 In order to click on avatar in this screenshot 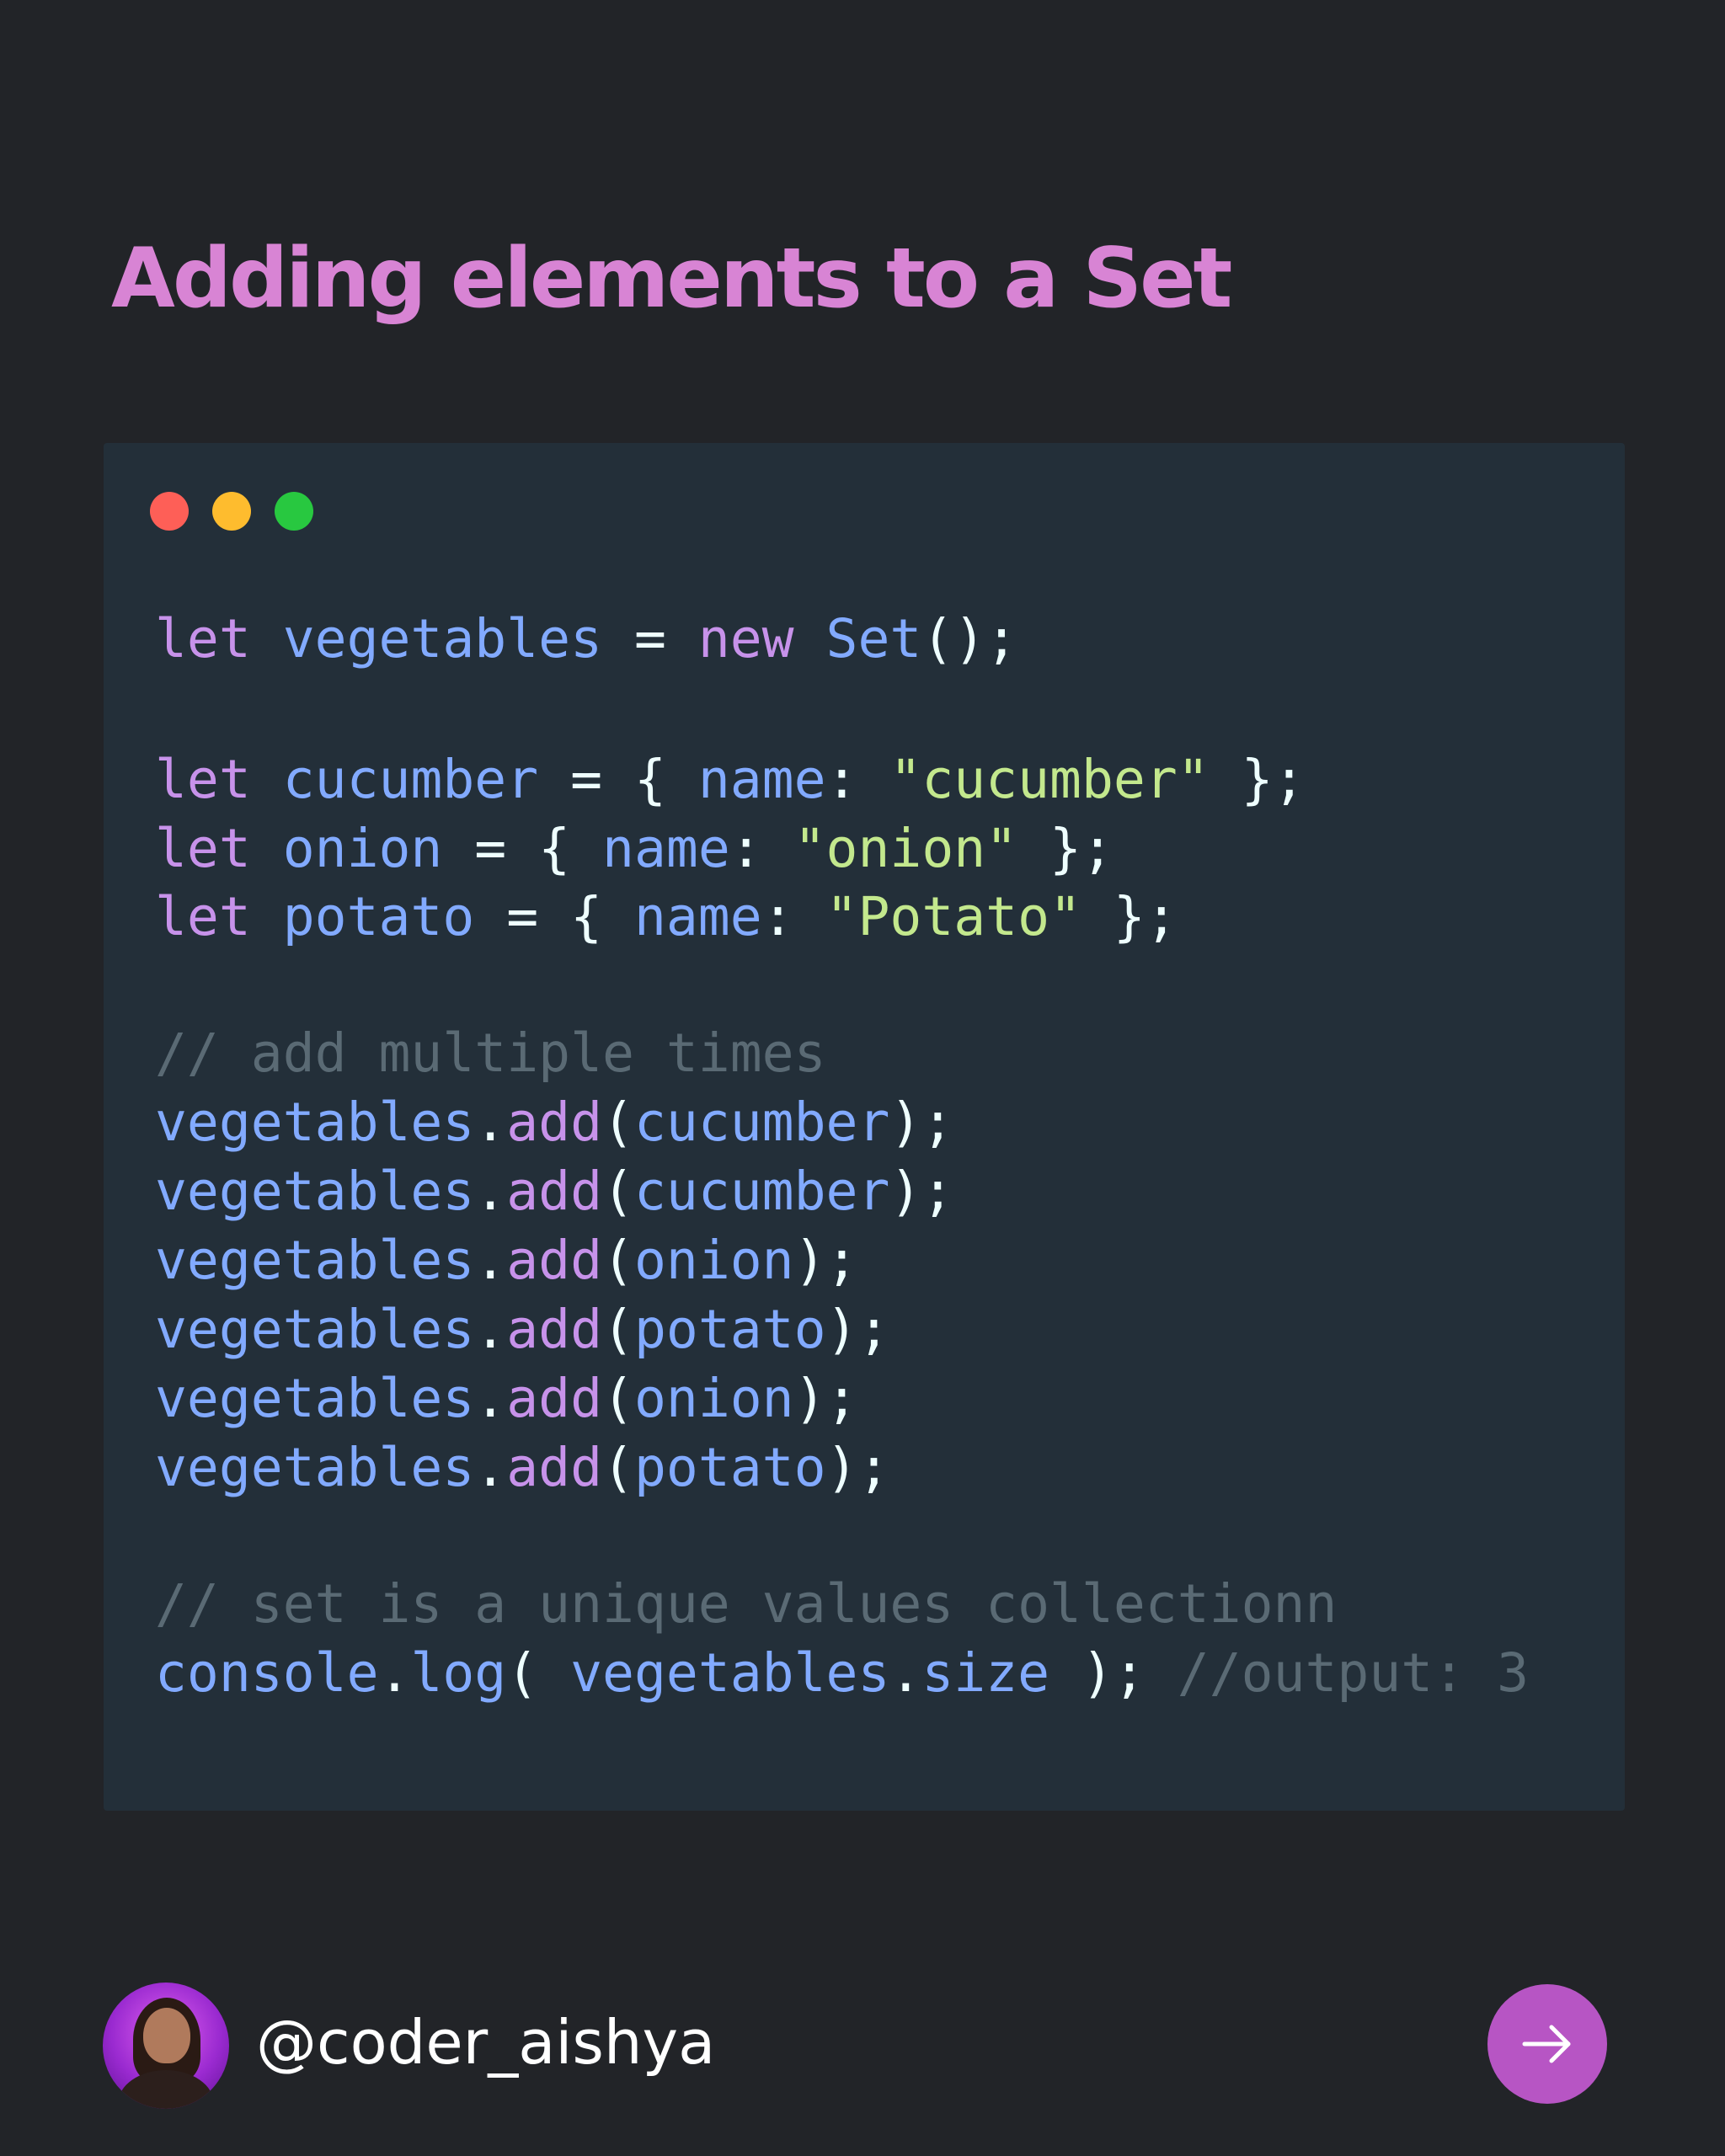, I will do `click(166, 2046)`.